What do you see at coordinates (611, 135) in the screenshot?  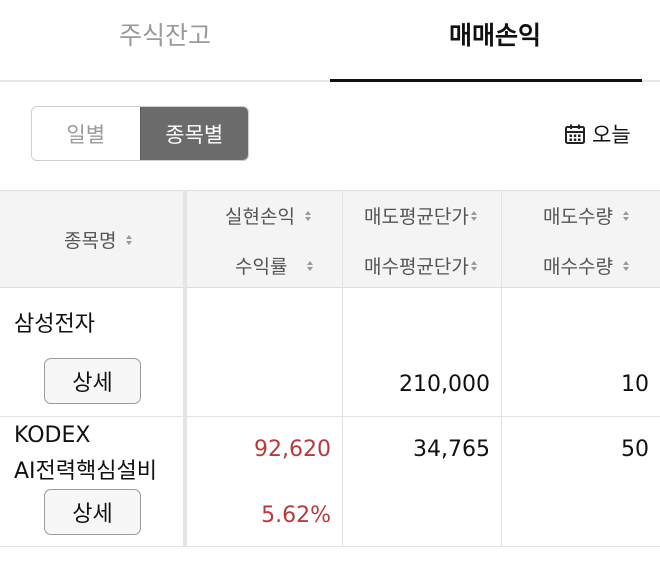 I see `date-selector-label: 오늘` at bounding box center [611, 135].